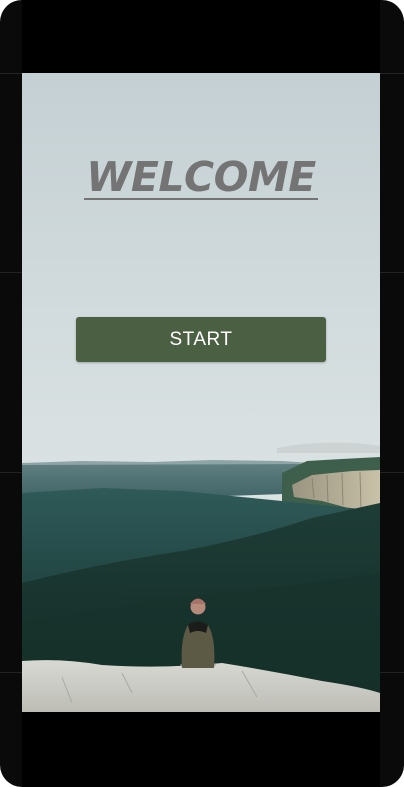 The width and height of the screenshot is (404, 787). What do you see at coordinates (201, 339) in the screenshot?
I see `start-button: START` at bounding box center [201, 339].